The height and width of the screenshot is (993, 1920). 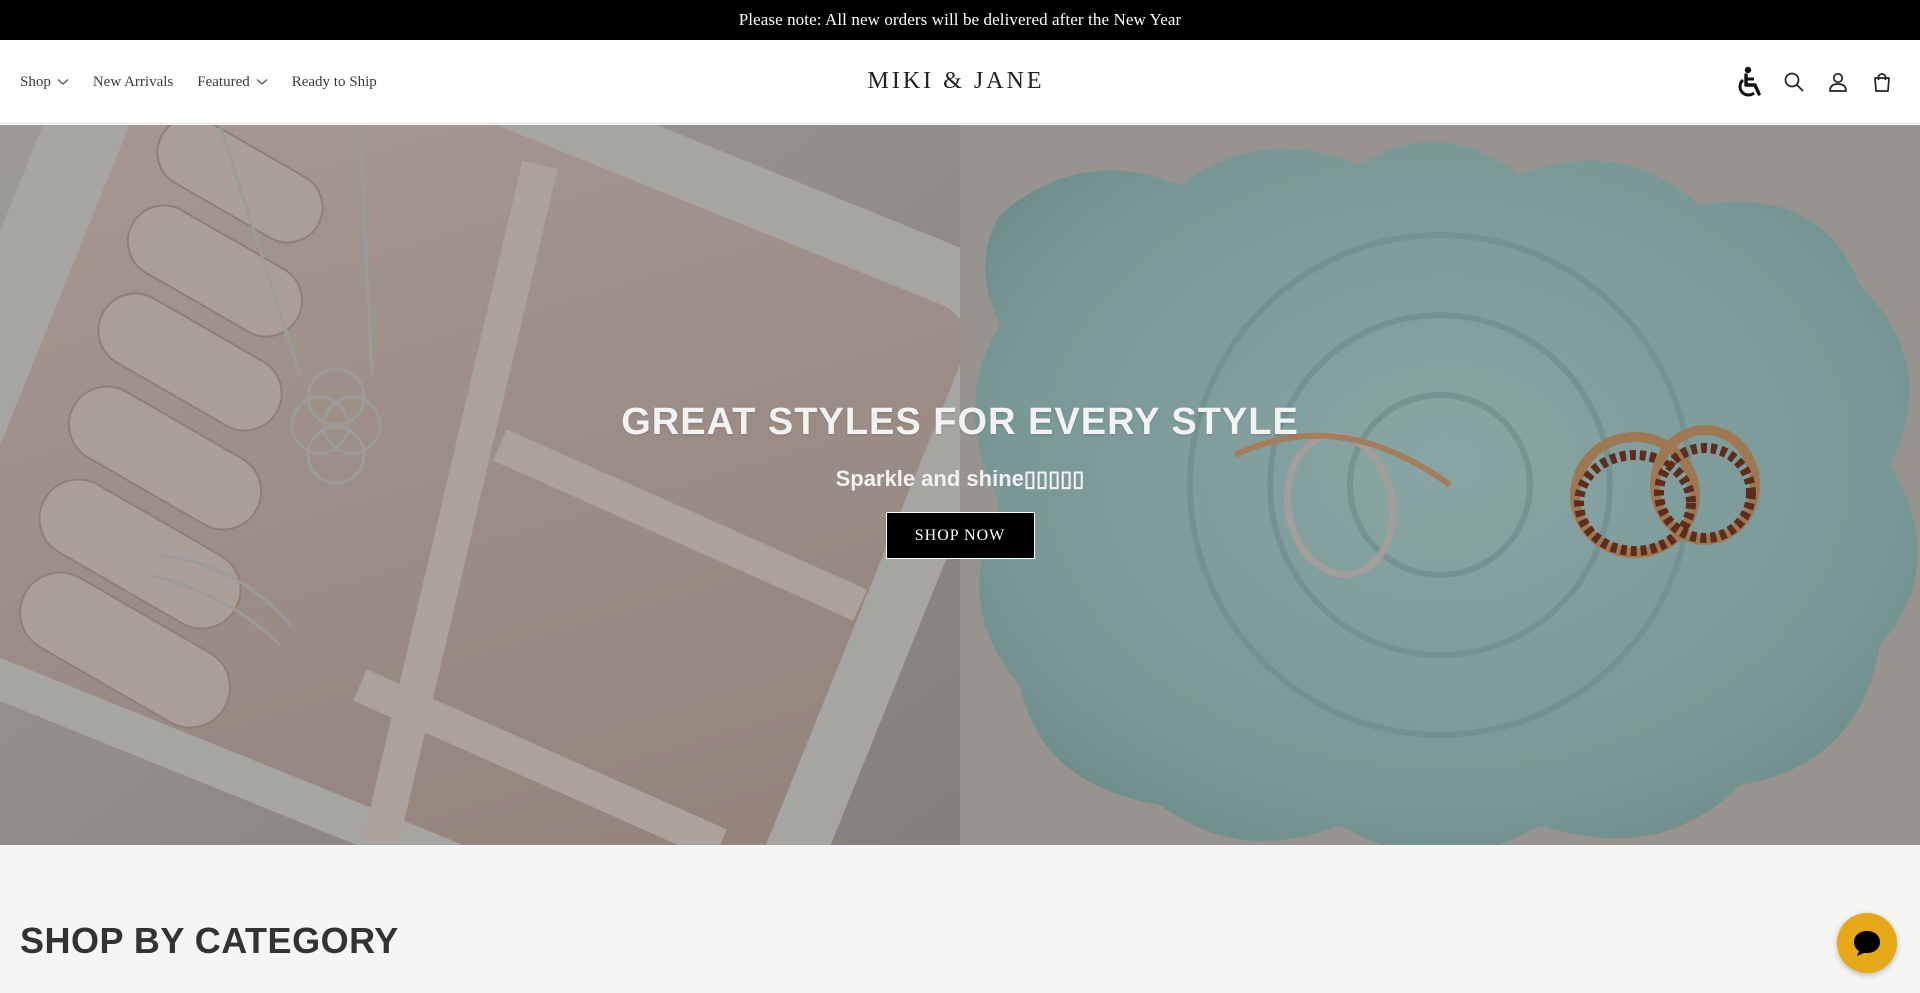 I want to click on nav-item-shop: Shop, so click(x=44, y=82).